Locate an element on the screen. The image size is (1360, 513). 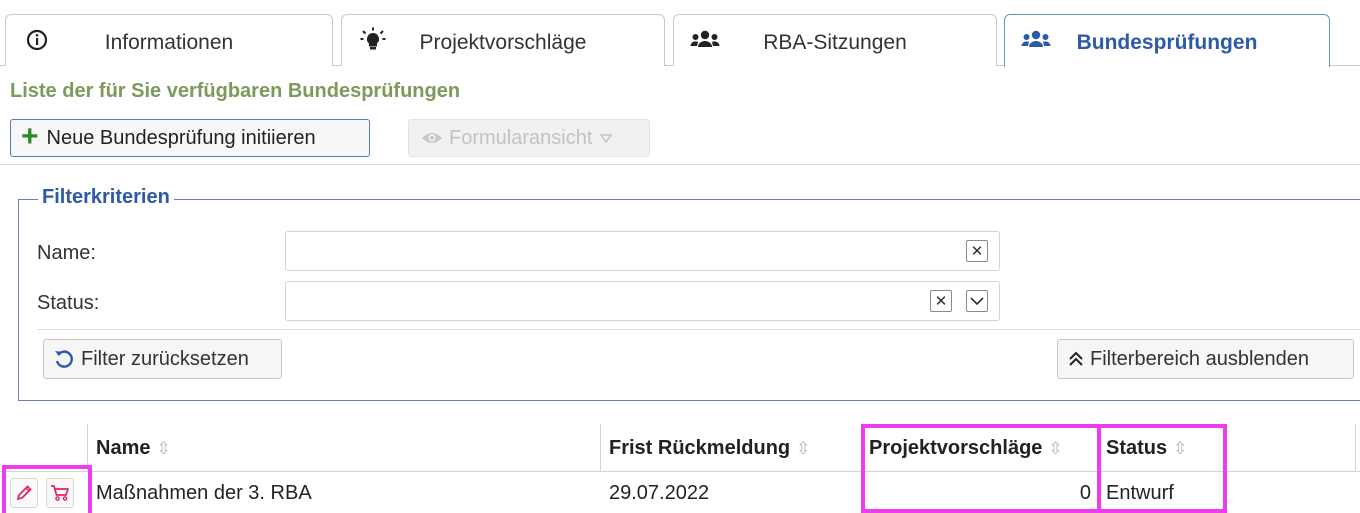
reset-filter-button: Filter zurücksetzen is located at coordinates (162, 359).